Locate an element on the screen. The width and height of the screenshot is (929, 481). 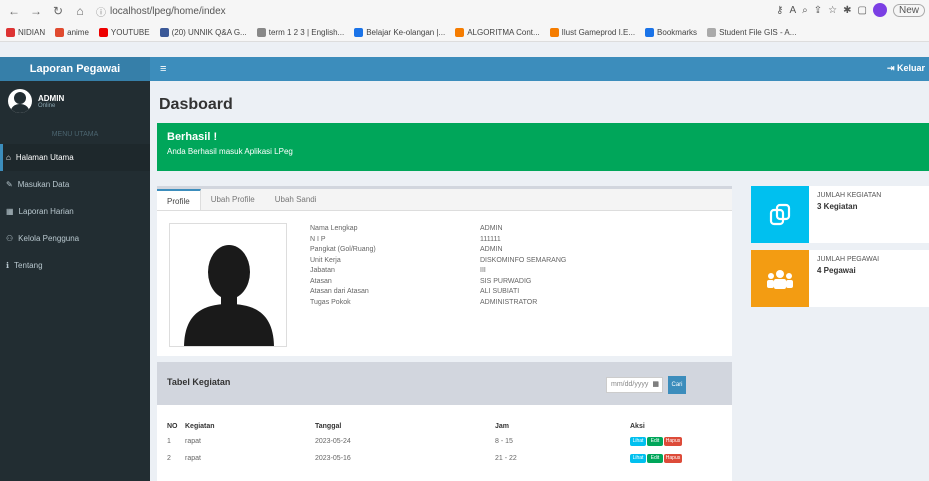
bookmark-label: NIDIAN is located at coordinates (32, 32).